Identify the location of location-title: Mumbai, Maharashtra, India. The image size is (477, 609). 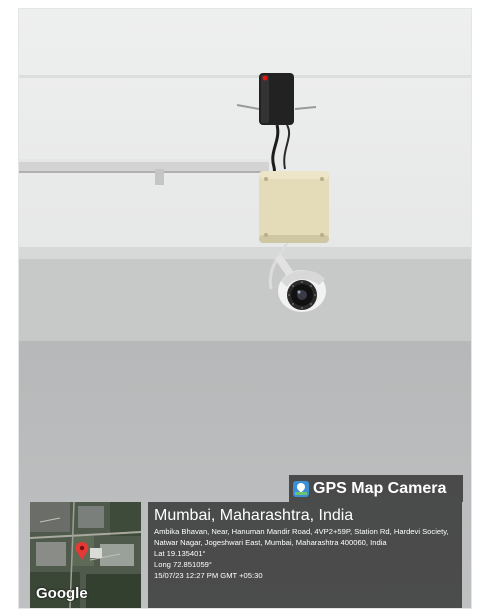
(254, 515).